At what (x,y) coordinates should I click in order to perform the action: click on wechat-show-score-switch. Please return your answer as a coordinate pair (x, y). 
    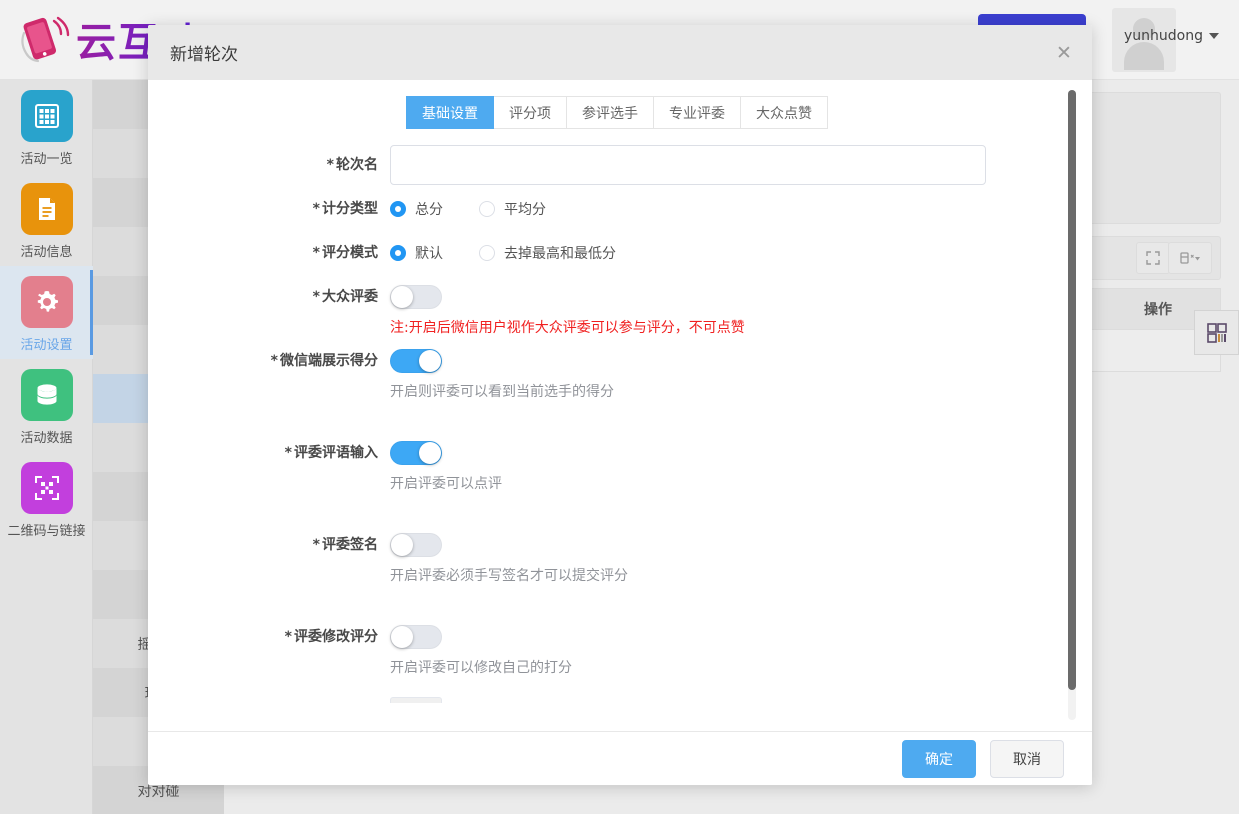
    Looking at the image, I should click on (416, 361).